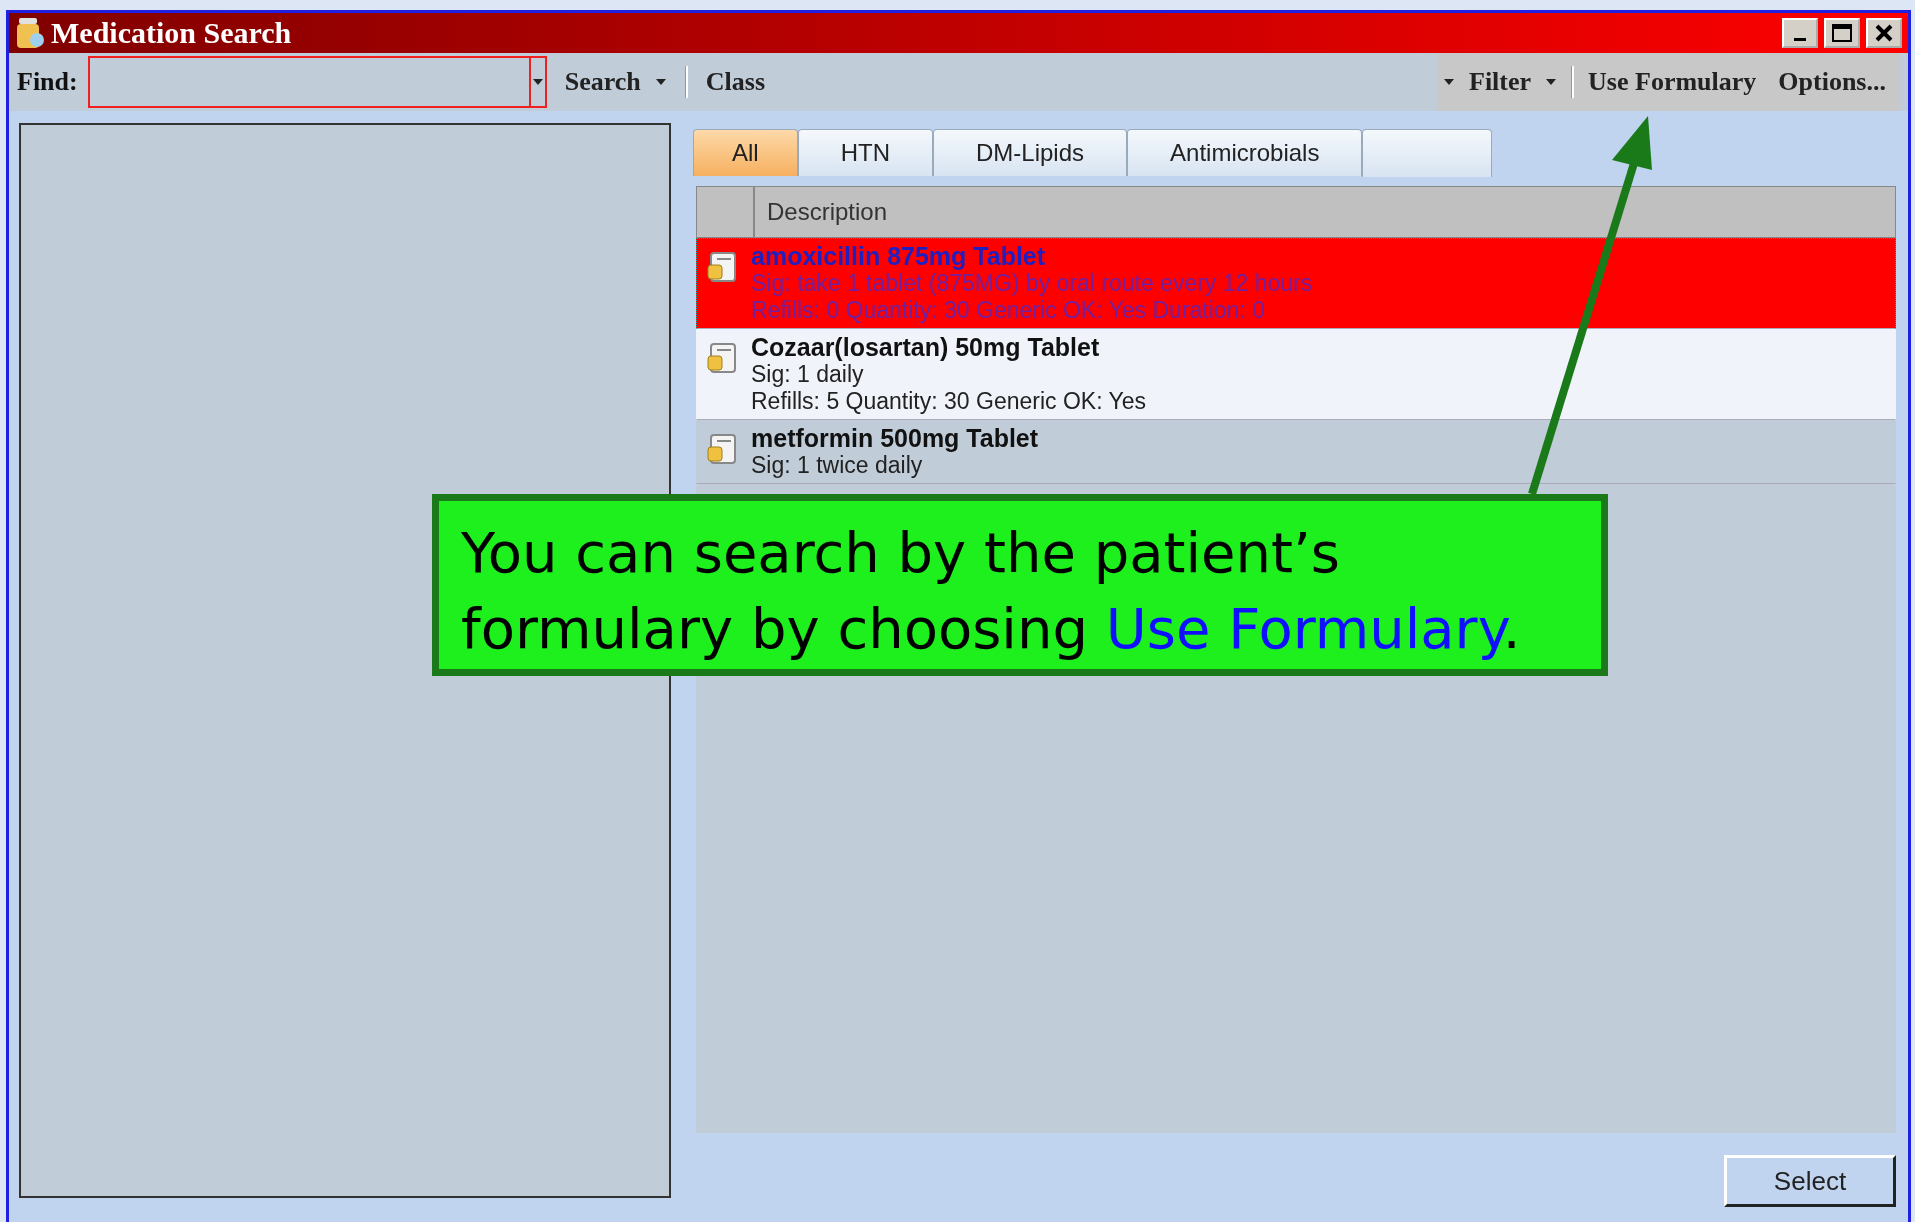 The image size is (1915, 1222). What do you see at coordinates (895, 438) in the screenshot?
I see `medication-name: metformin 500mg Tablet` at bounding box center [895, 438].